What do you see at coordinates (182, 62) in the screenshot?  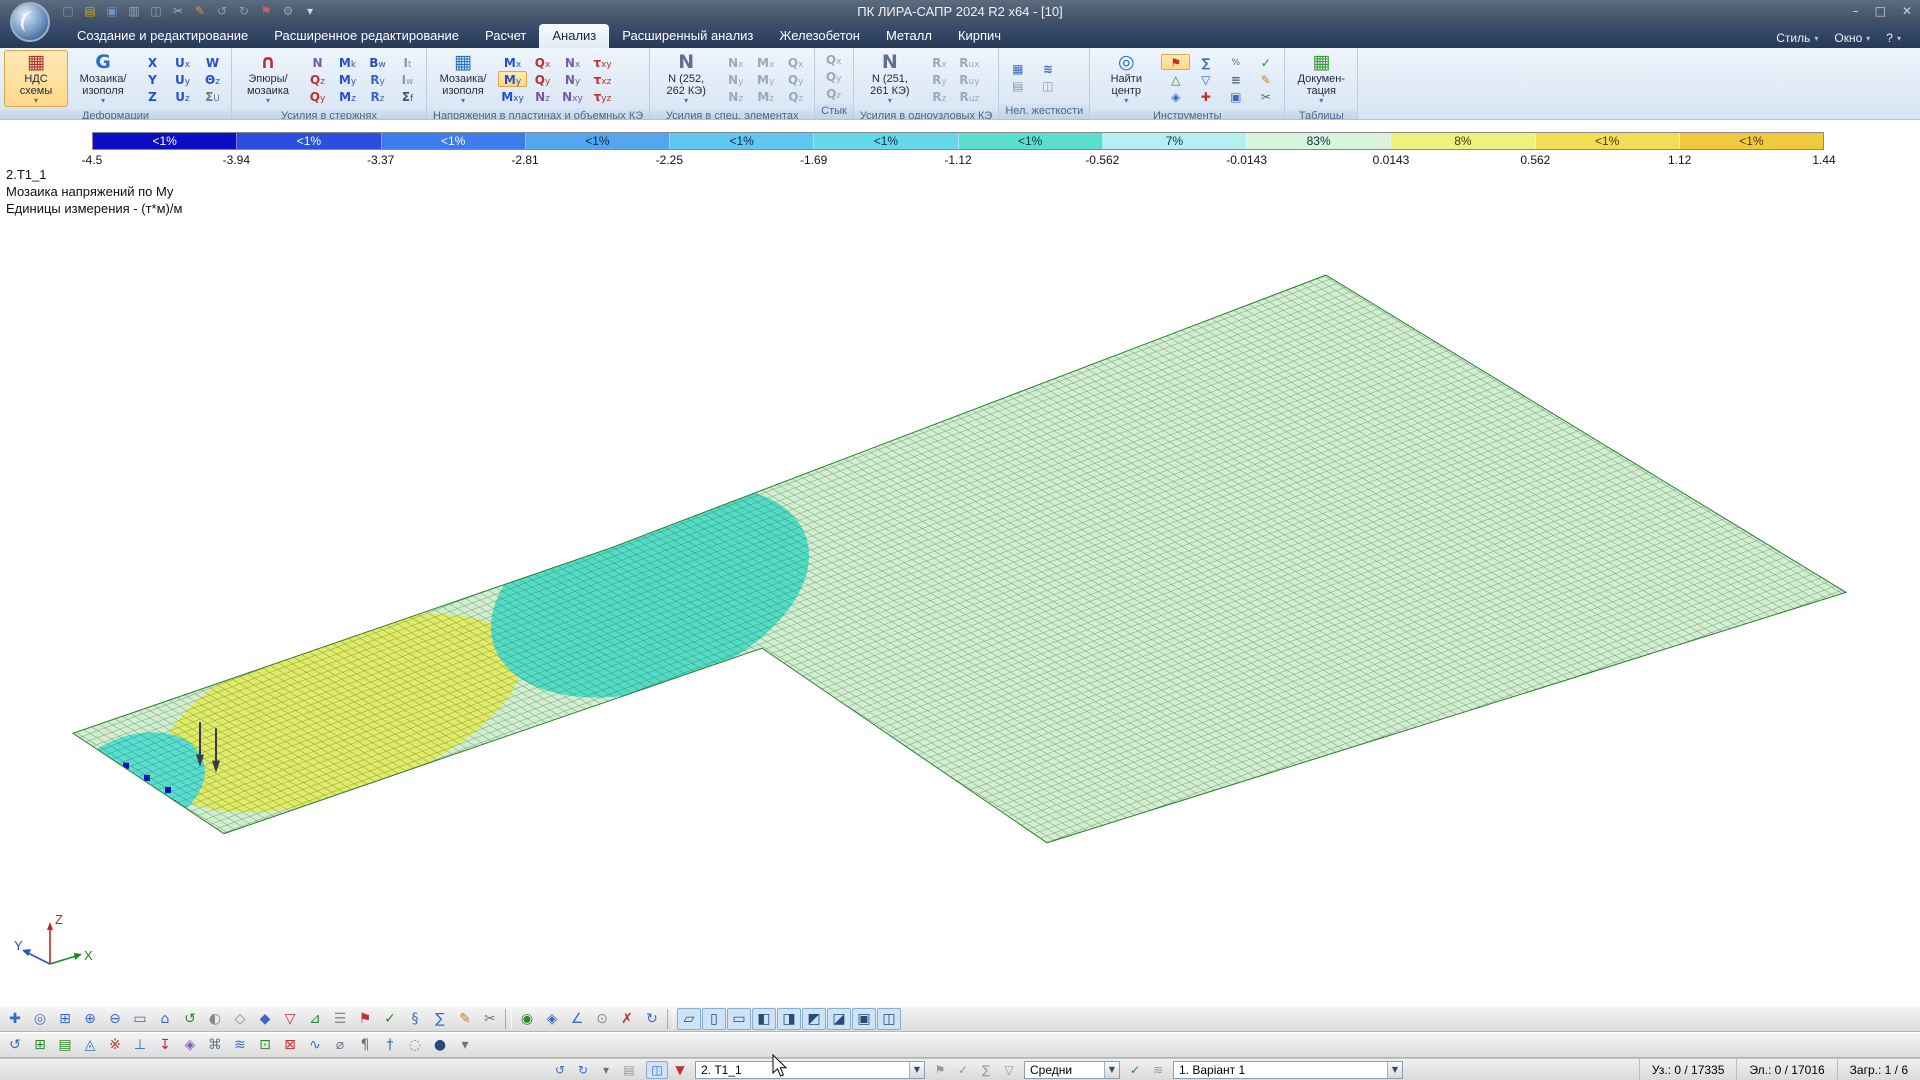 I see `ribbon-letter-button: Ux` at bounding box center [182, 62].